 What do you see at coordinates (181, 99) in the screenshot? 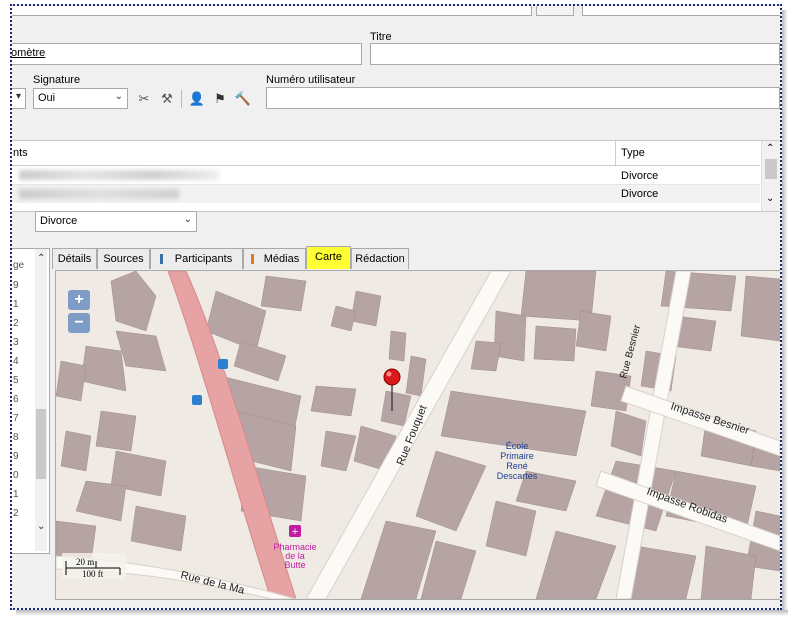
I see `toolbar-separator` at bounding box center [181, 99].